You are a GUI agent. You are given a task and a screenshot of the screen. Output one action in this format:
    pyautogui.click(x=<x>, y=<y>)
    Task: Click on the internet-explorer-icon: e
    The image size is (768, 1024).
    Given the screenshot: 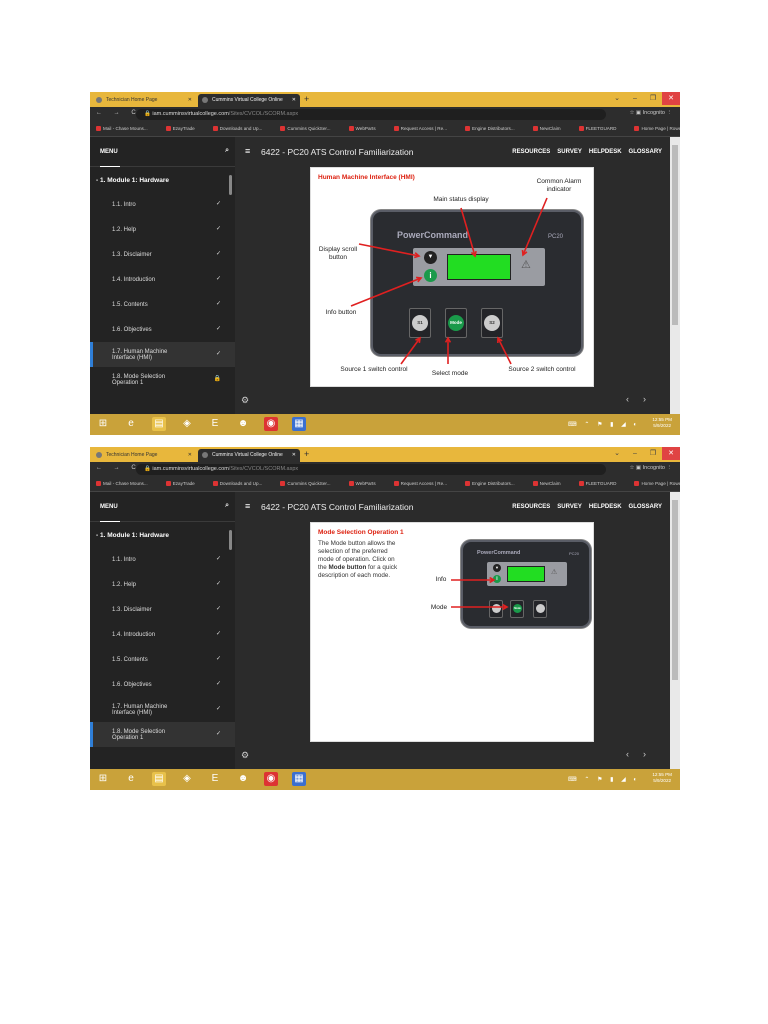 What is the action you would take?
    pyautogui.click(x=131, y=424)
    